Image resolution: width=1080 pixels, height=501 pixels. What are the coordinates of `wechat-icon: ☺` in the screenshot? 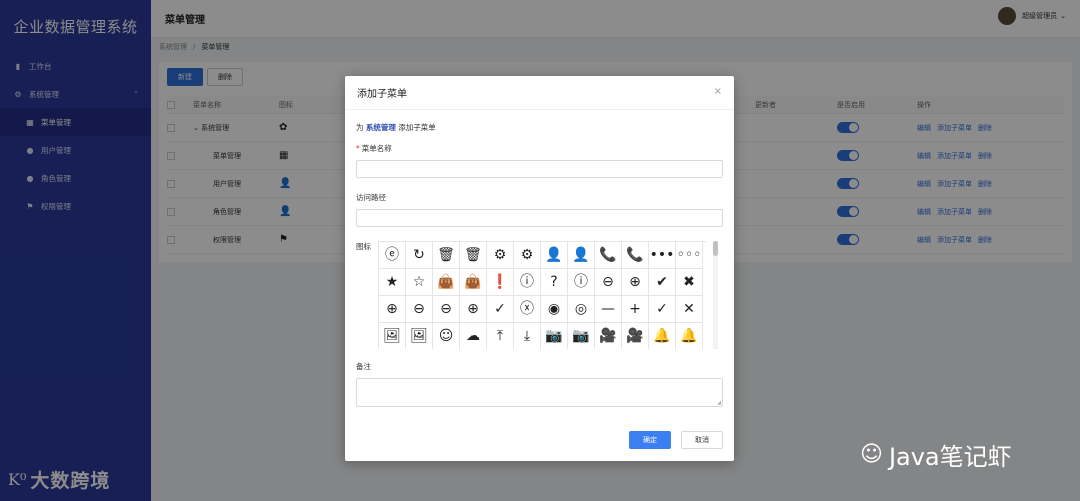 It's located at (871, 454).